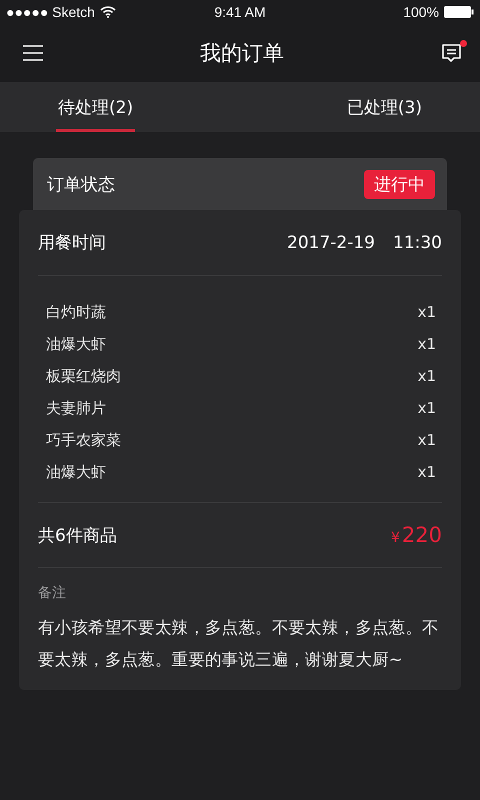 Image resolution: width=480 pixels, height=800 pixels. I want to click on item-count: 共6件商品, so click(77, 535).